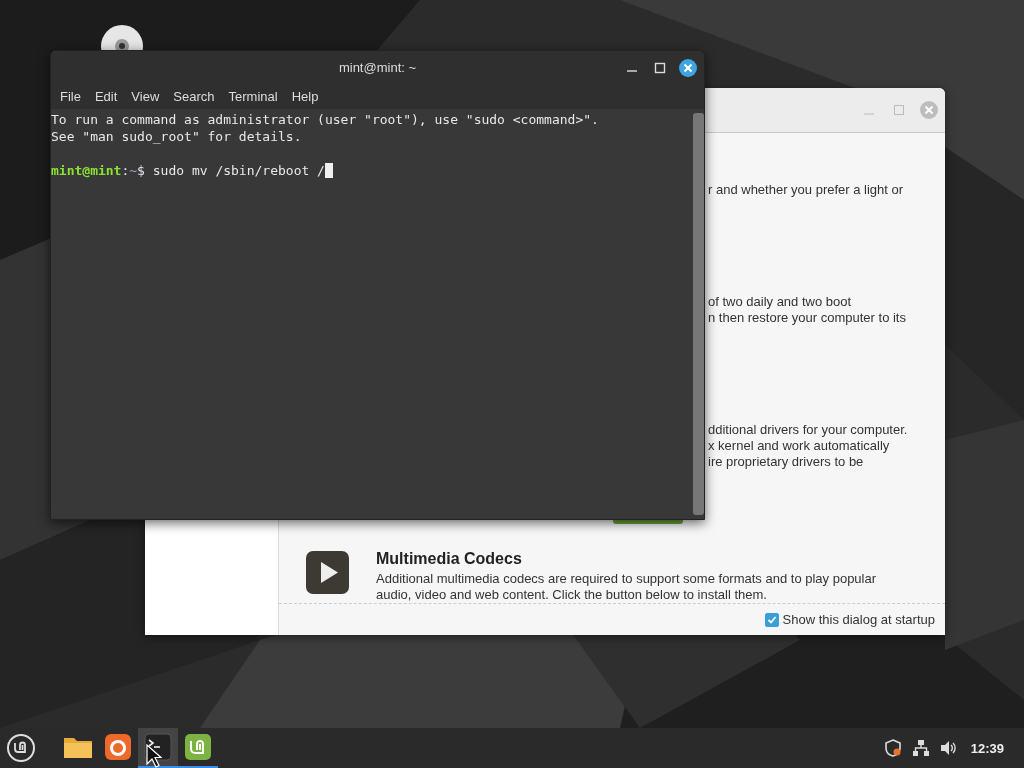 This screenshot has width=1024, height=768. I want to click on terminal-line: See "man sudo_root" for details., so click(176, 136).